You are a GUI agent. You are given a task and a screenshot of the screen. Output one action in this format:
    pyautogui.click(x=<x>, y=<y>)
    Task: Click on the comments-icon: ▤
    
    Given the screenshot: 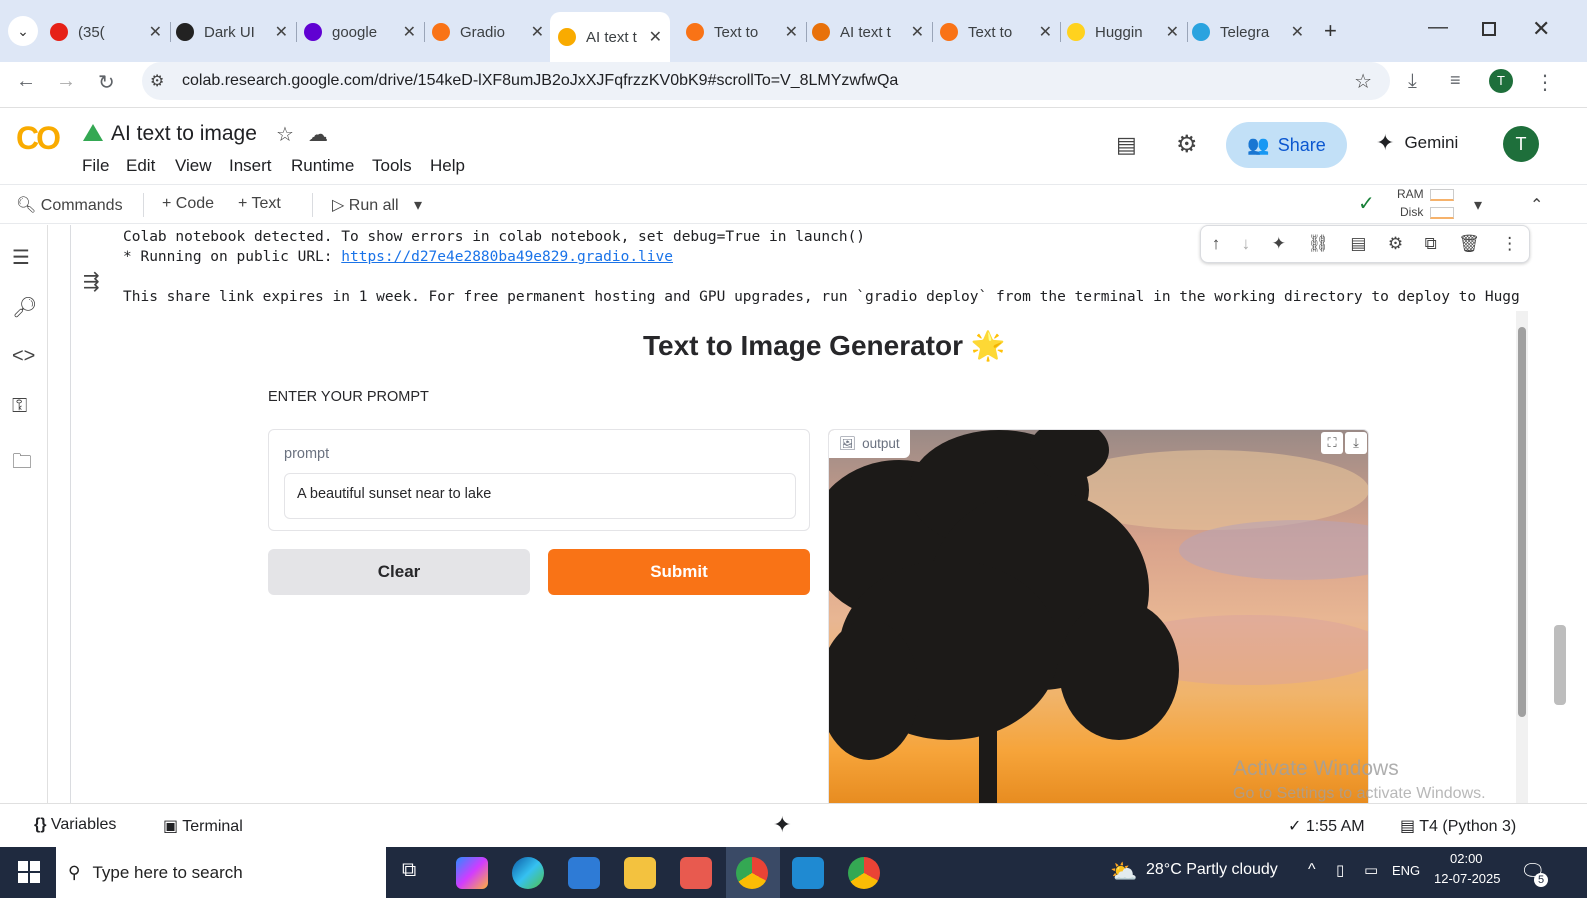 What is the action you would take?
    pyautogui.click(x=1126, y=145)
    